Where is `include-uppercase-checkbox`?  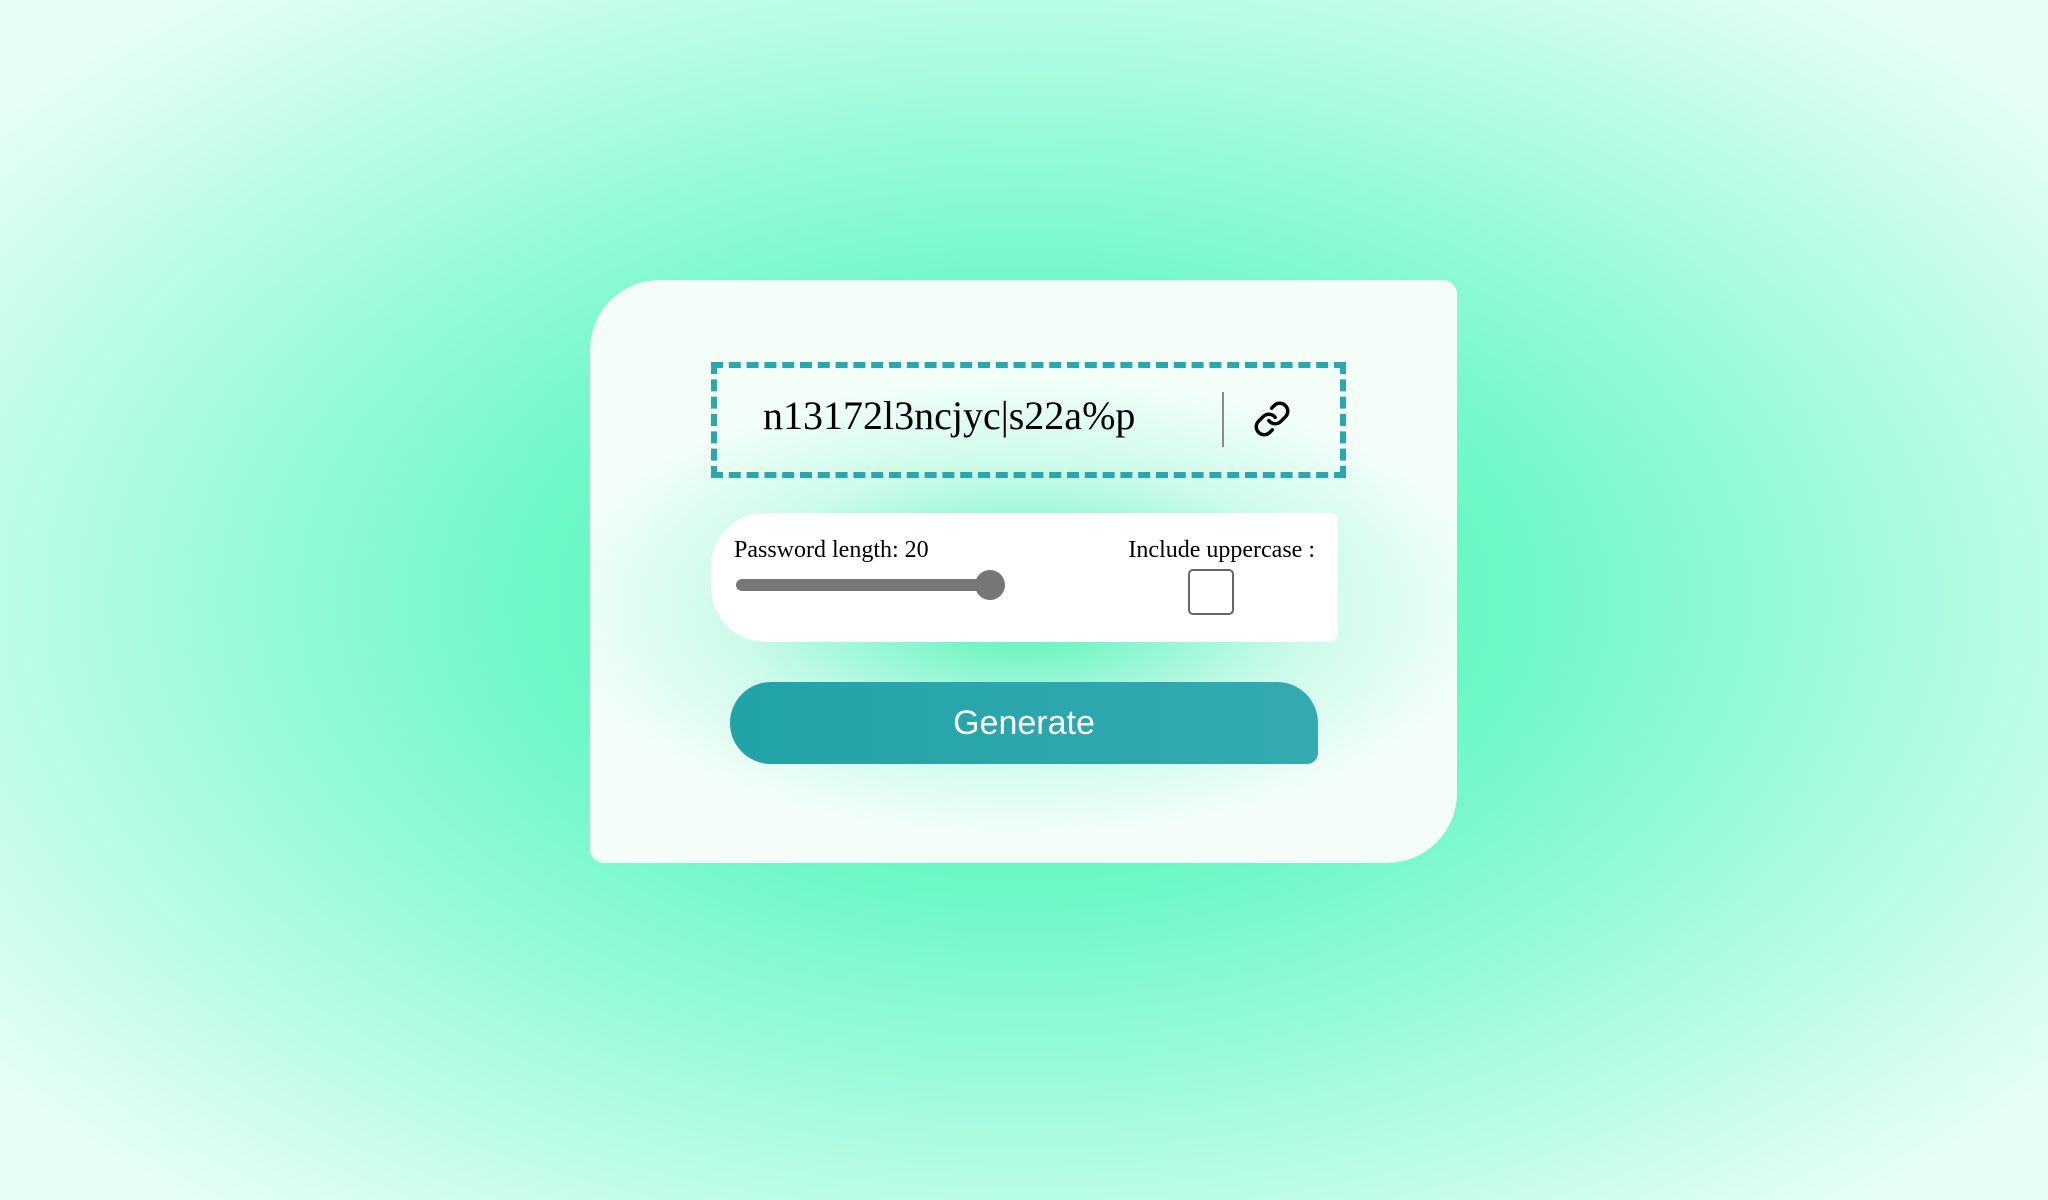
include-uppercase-checkbox is located at coordinates (1211, 592).